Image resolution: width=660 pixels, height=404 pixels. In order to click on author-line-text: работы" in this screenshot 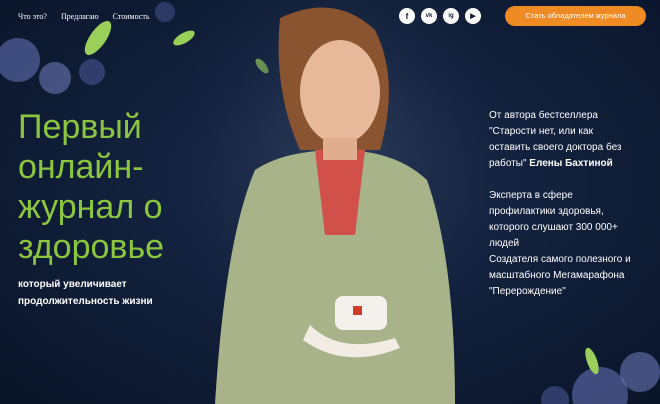, I will do `click(508, 163)`.